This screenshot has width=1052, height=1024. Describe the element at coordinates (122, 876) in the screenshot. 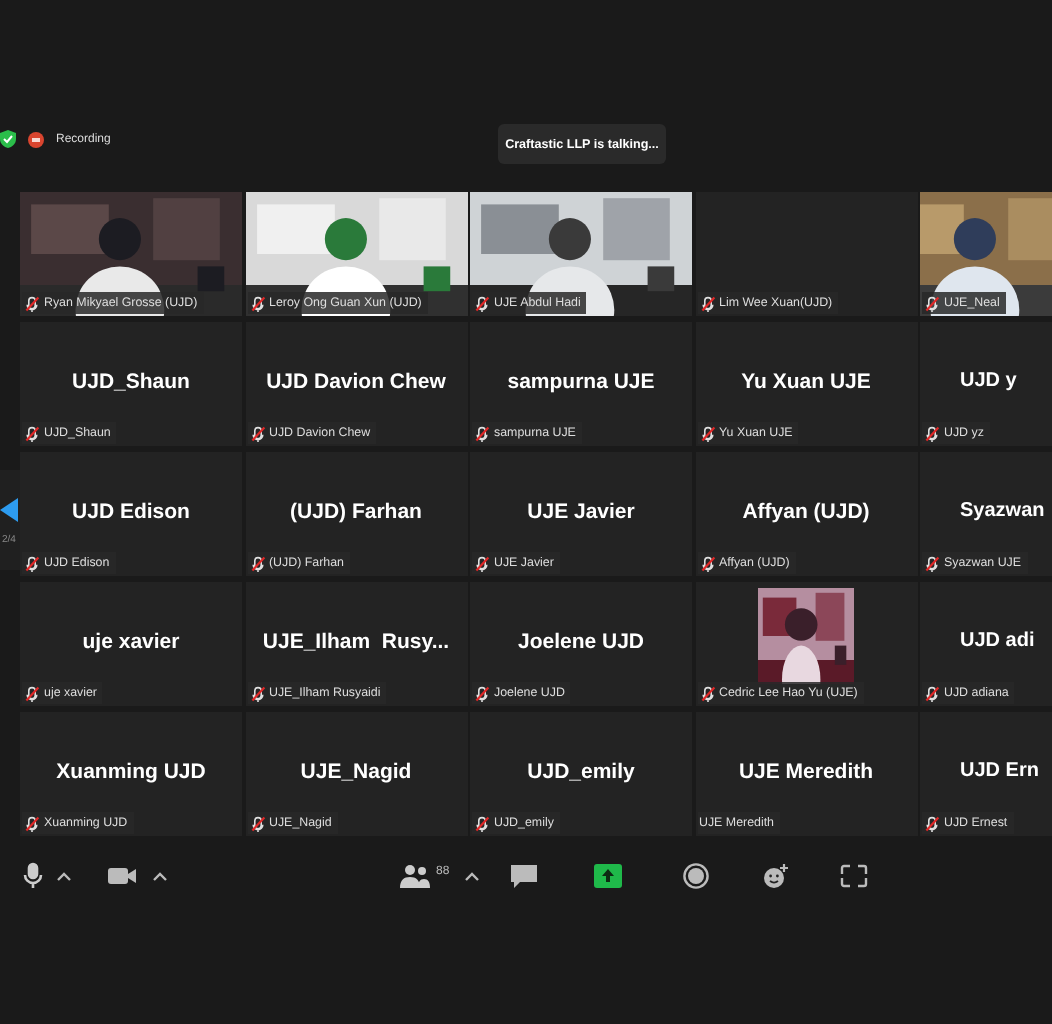

I see `video-camera-icon` at that location.